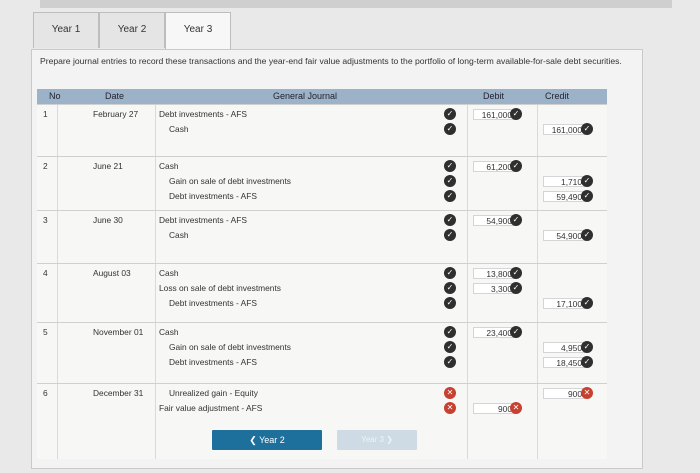  What do you see at coordinates (115, 114) in the screenshot?
I see `entry-date: February 27` at bounding box center [115, 114].